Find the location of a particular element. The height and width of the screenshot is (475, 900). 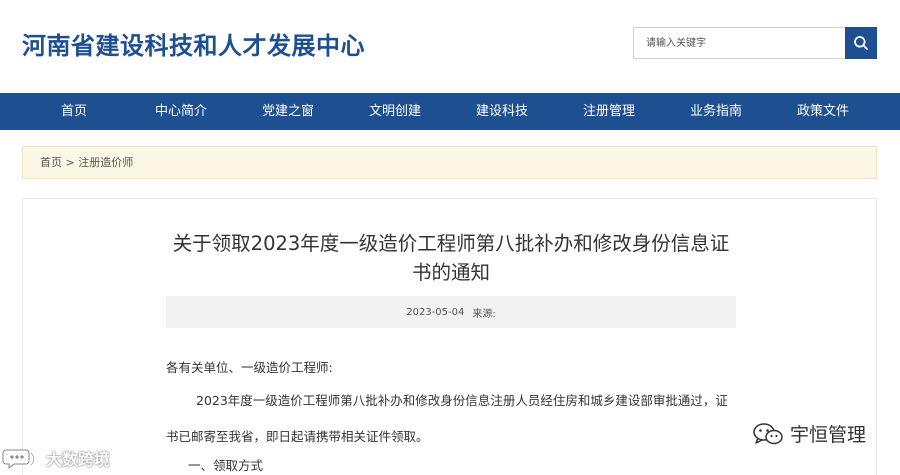

site-title: 河南省建设科技和人才发展中心 is located at coordinates (193, 43).